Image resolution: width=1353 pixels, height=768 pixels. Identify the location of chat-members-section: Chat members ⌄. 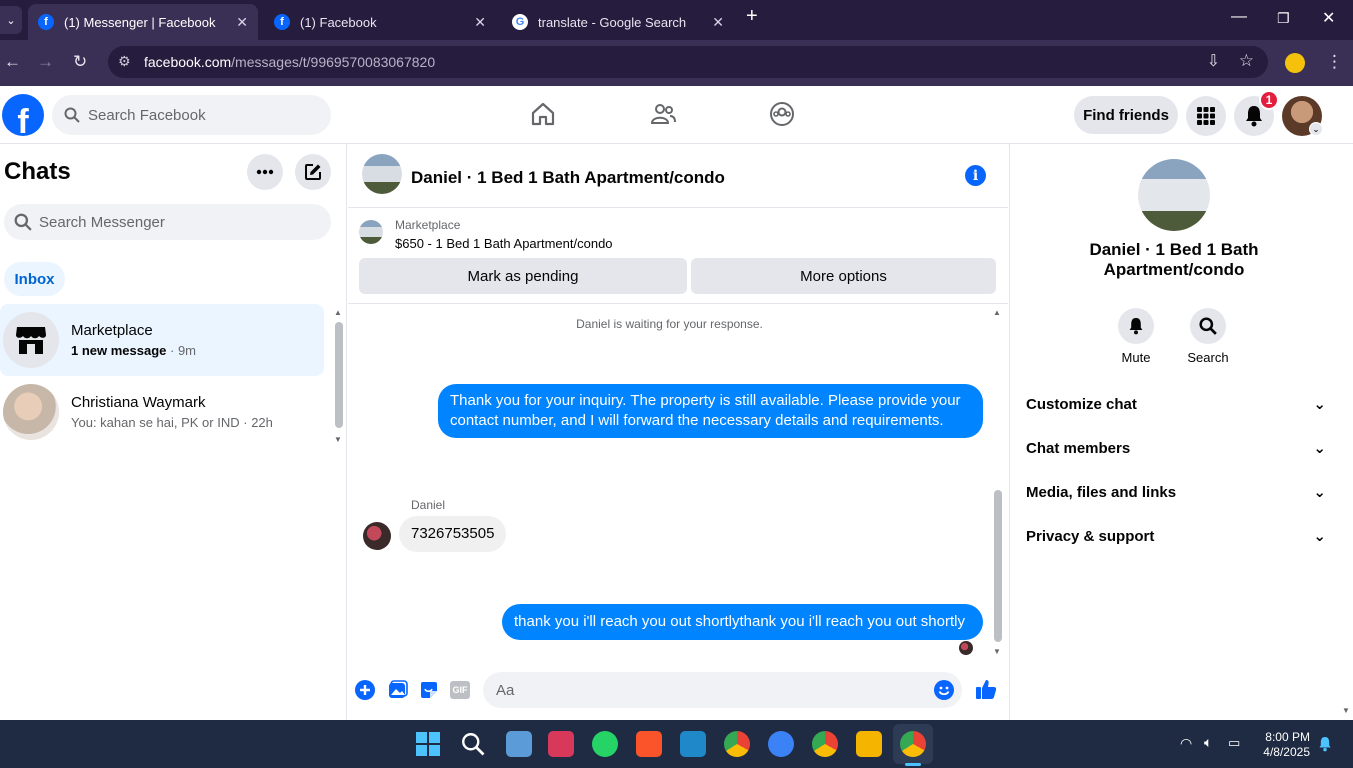
(1176, 448).